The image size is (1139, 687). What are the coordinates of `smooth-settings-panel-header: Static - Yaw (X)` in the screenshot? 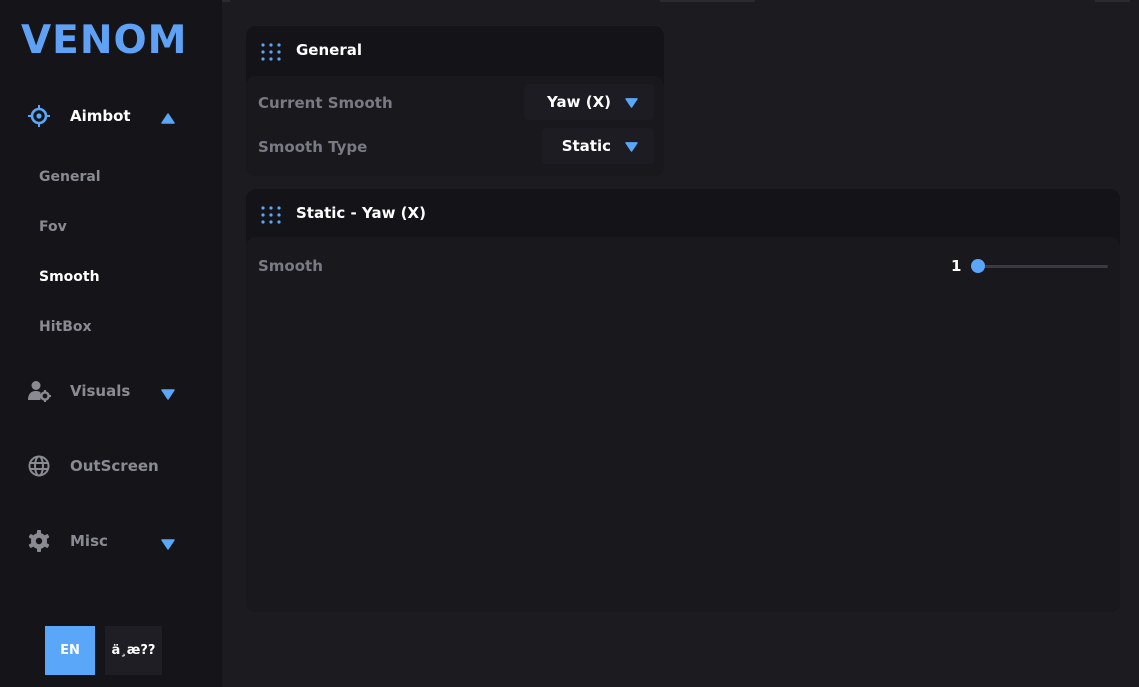 It's located at (683, 214).